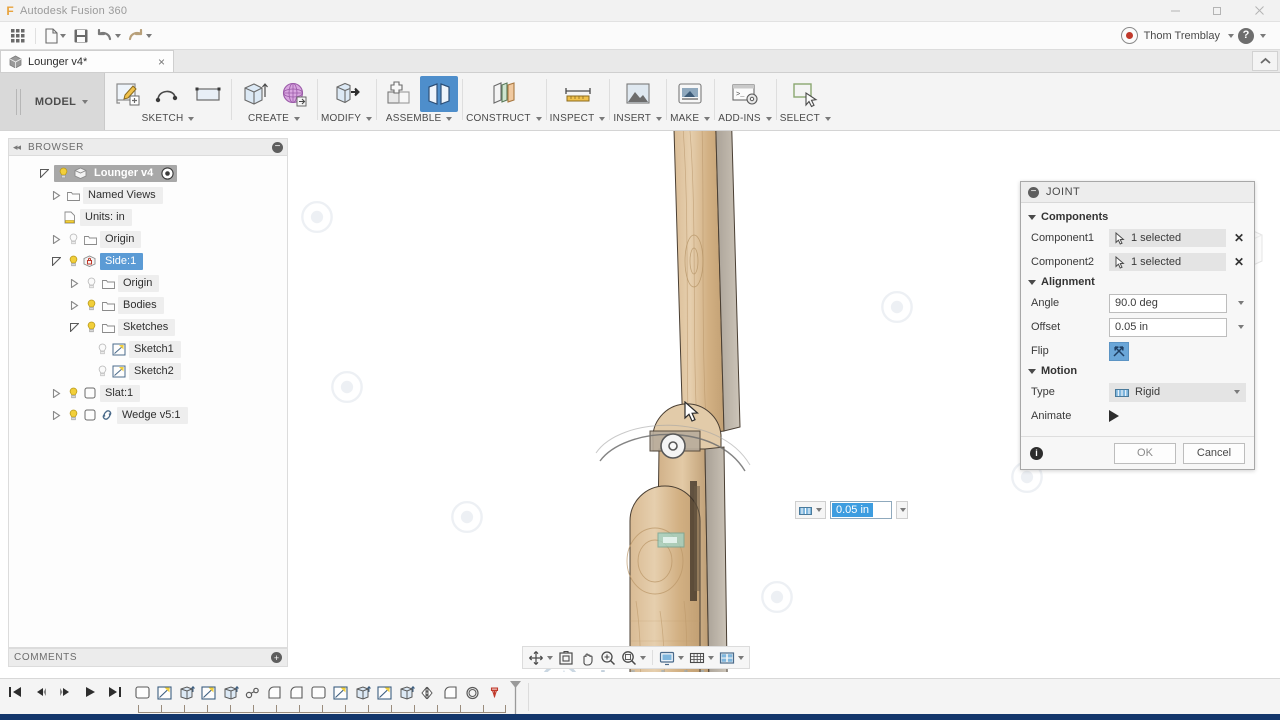 The width and height of the screenshot is (1280, 720). I want to click on ribbon-label-modify: MODIFY, so click(347, 118).